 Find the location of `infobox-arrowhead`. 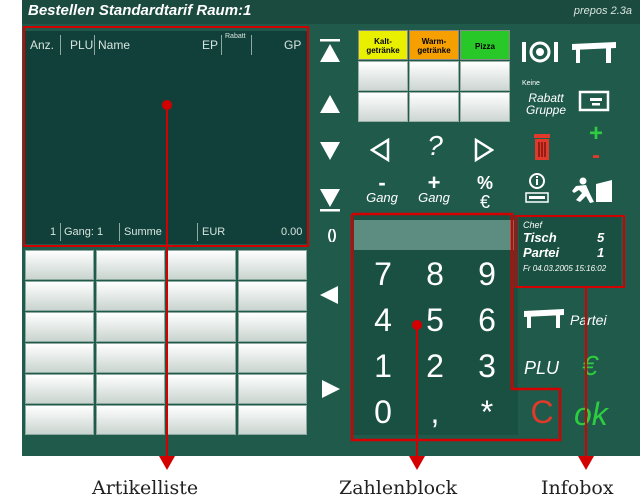

infobox-arrowhead is located at coordinates (586, 463).